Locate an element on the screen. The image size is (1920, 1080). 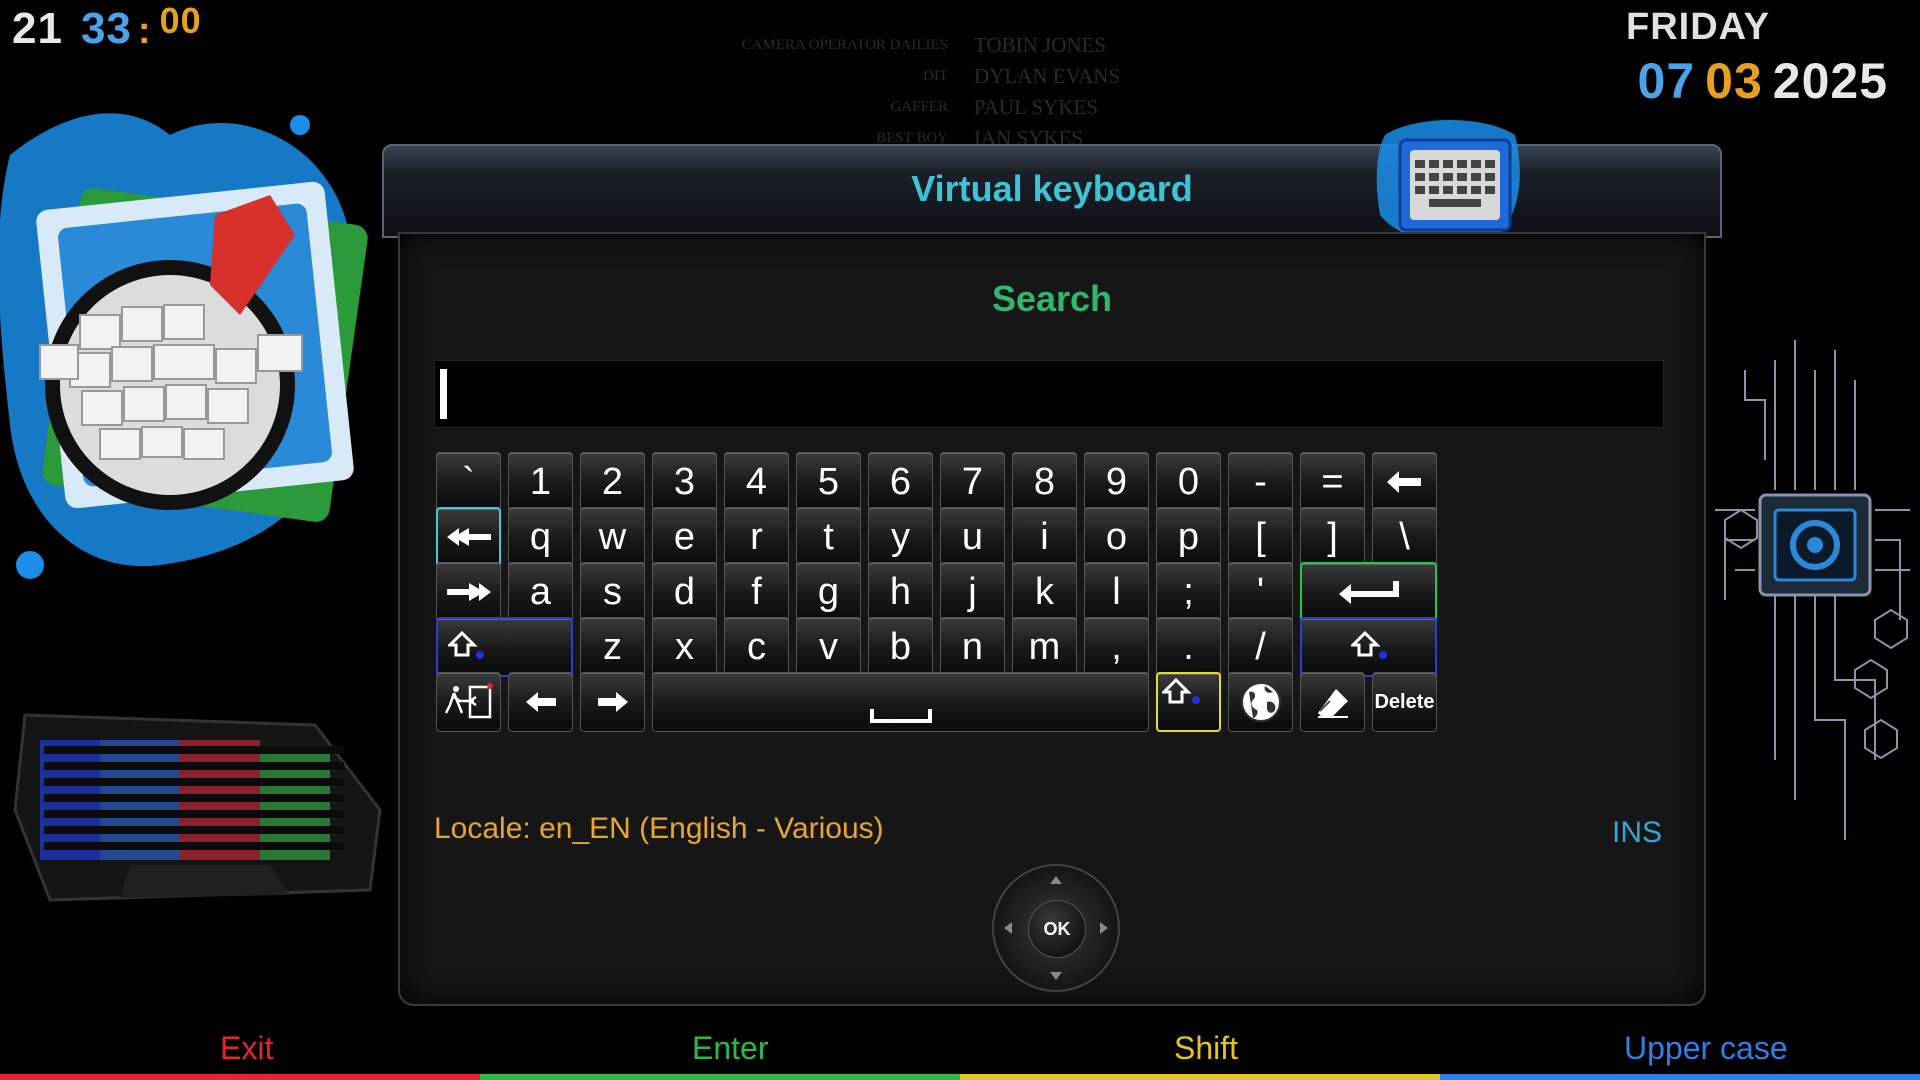
key-x: x is located at coordinates (684, 647).